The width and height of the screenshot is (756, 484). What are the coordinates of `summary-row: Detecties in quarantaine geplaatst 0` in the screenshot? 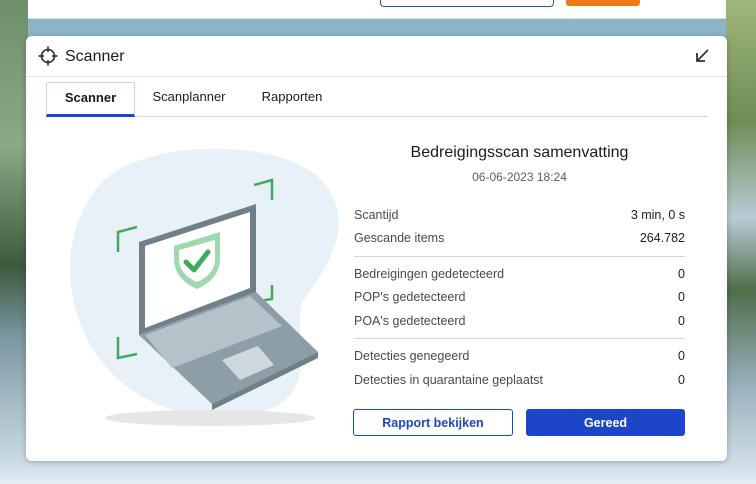 It's located at (519, 382).